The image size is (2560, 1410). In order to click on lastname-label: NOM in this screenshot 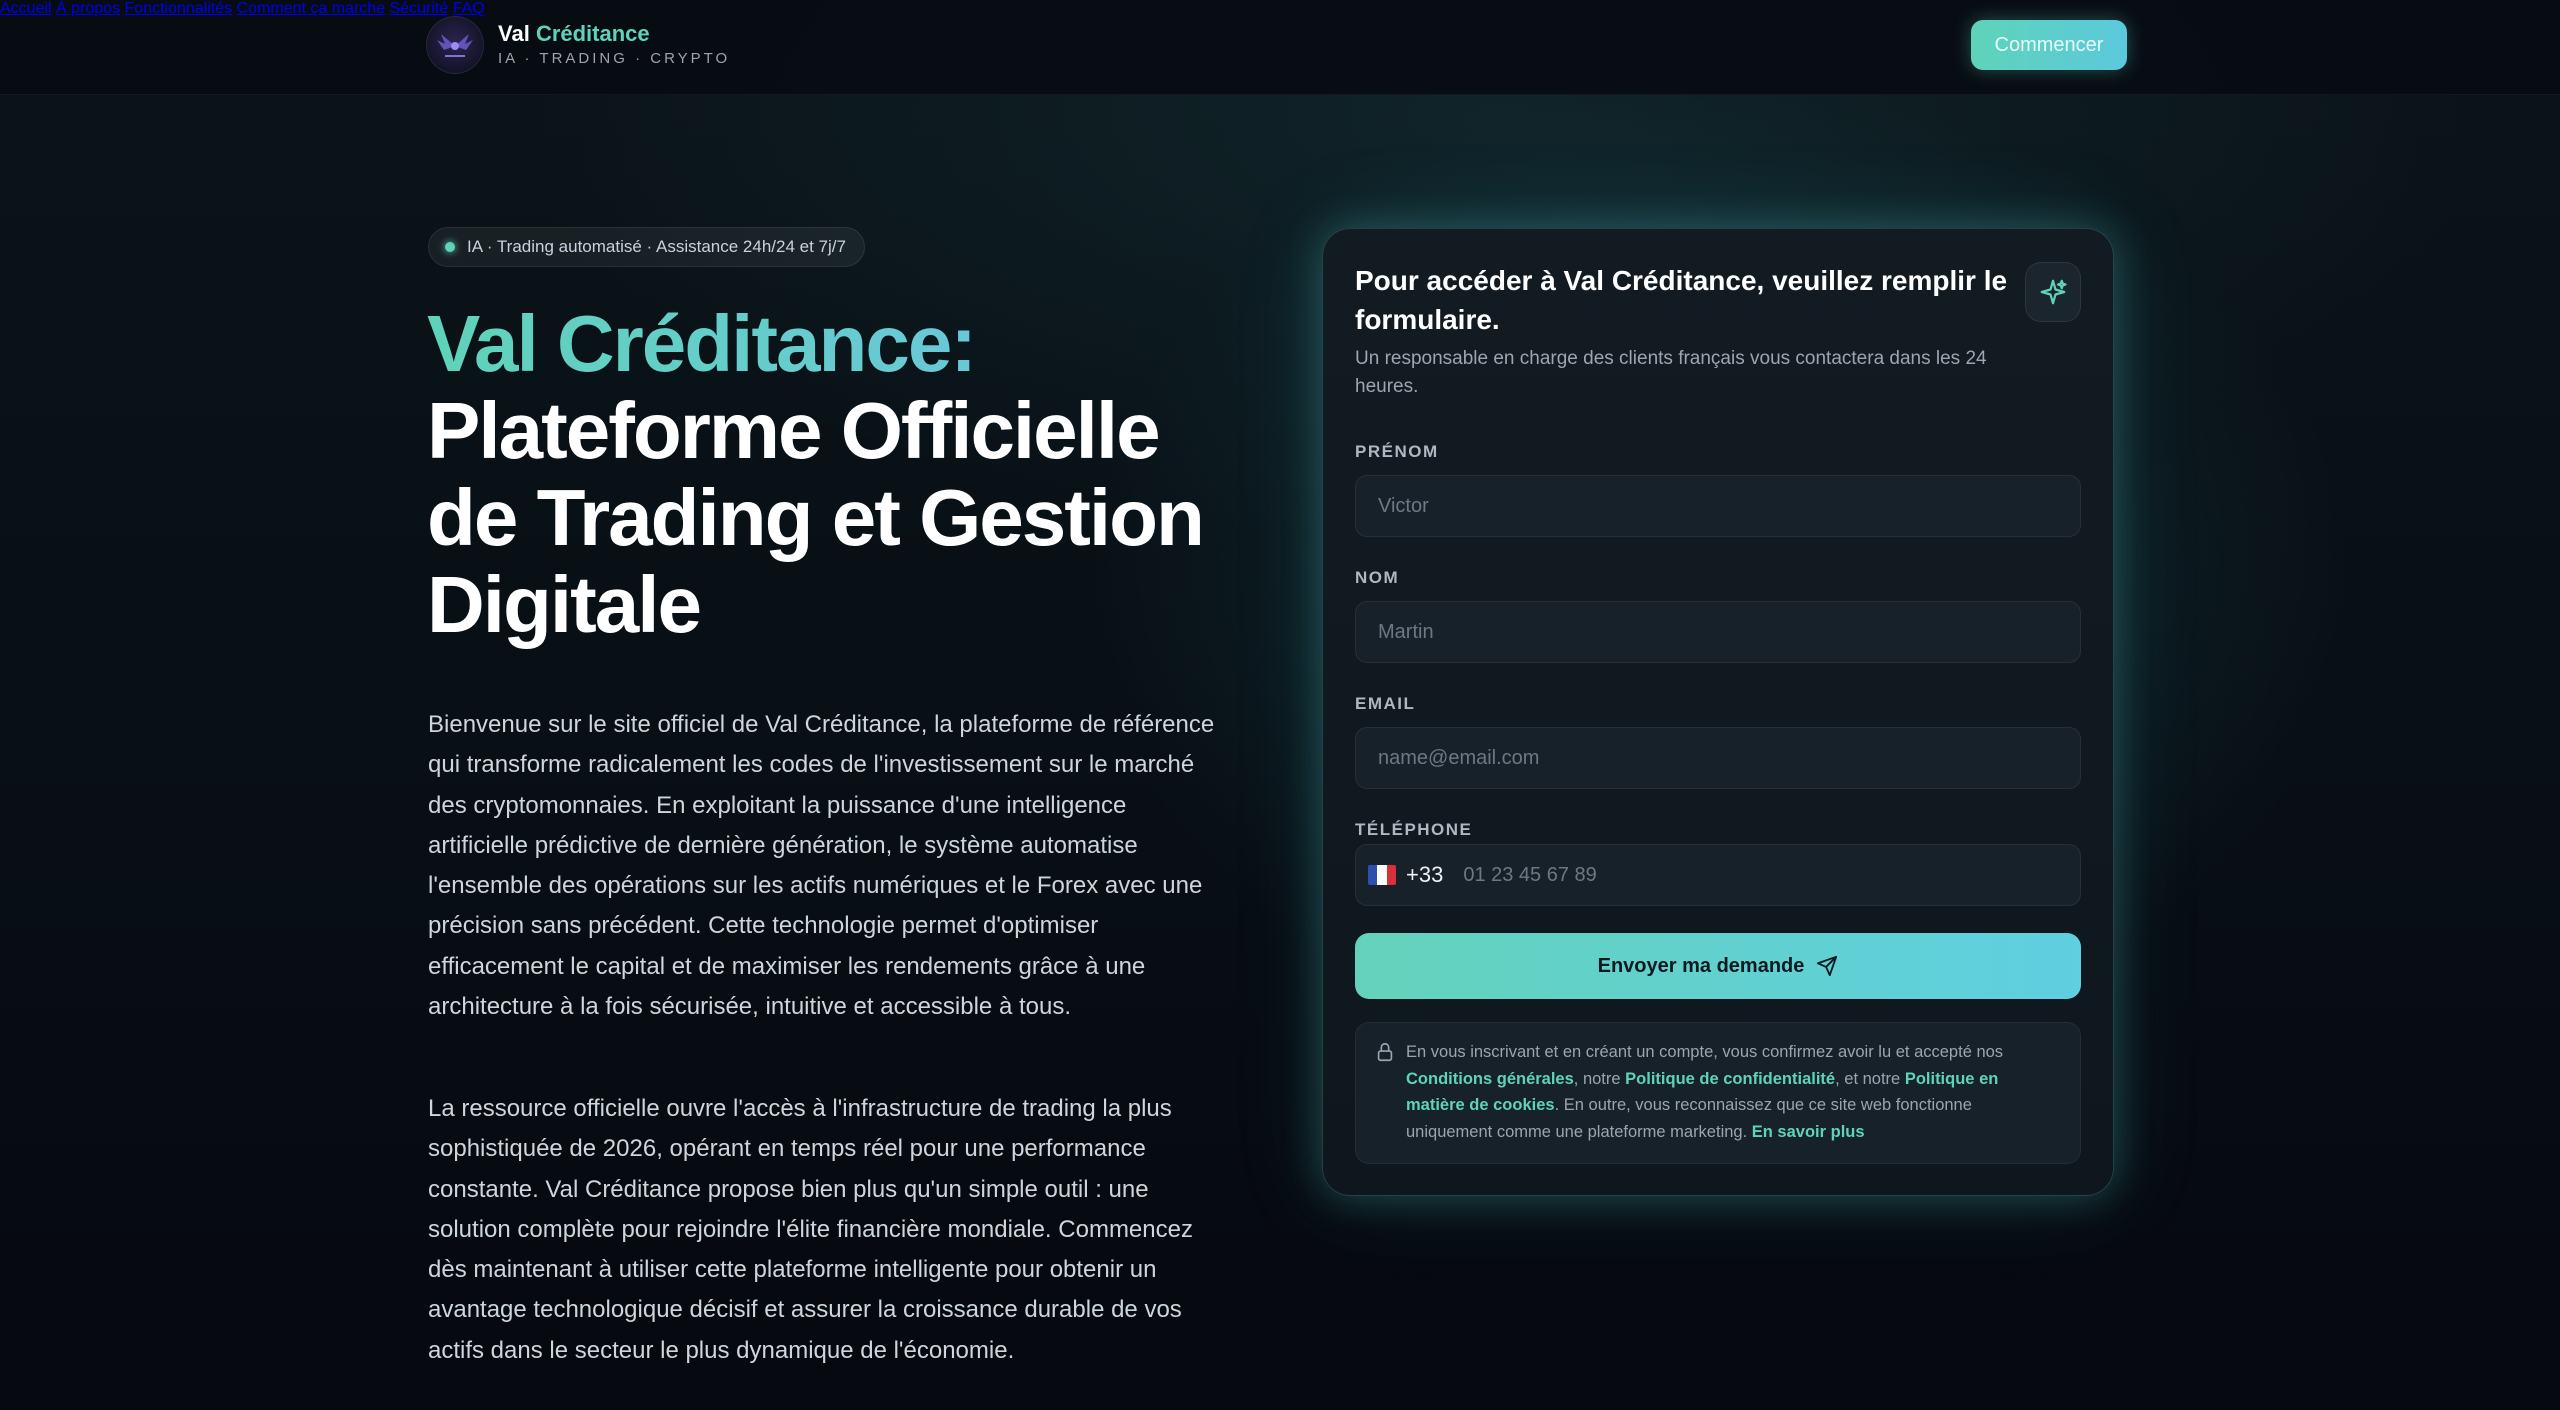, I will do `click(1377, 577)`.